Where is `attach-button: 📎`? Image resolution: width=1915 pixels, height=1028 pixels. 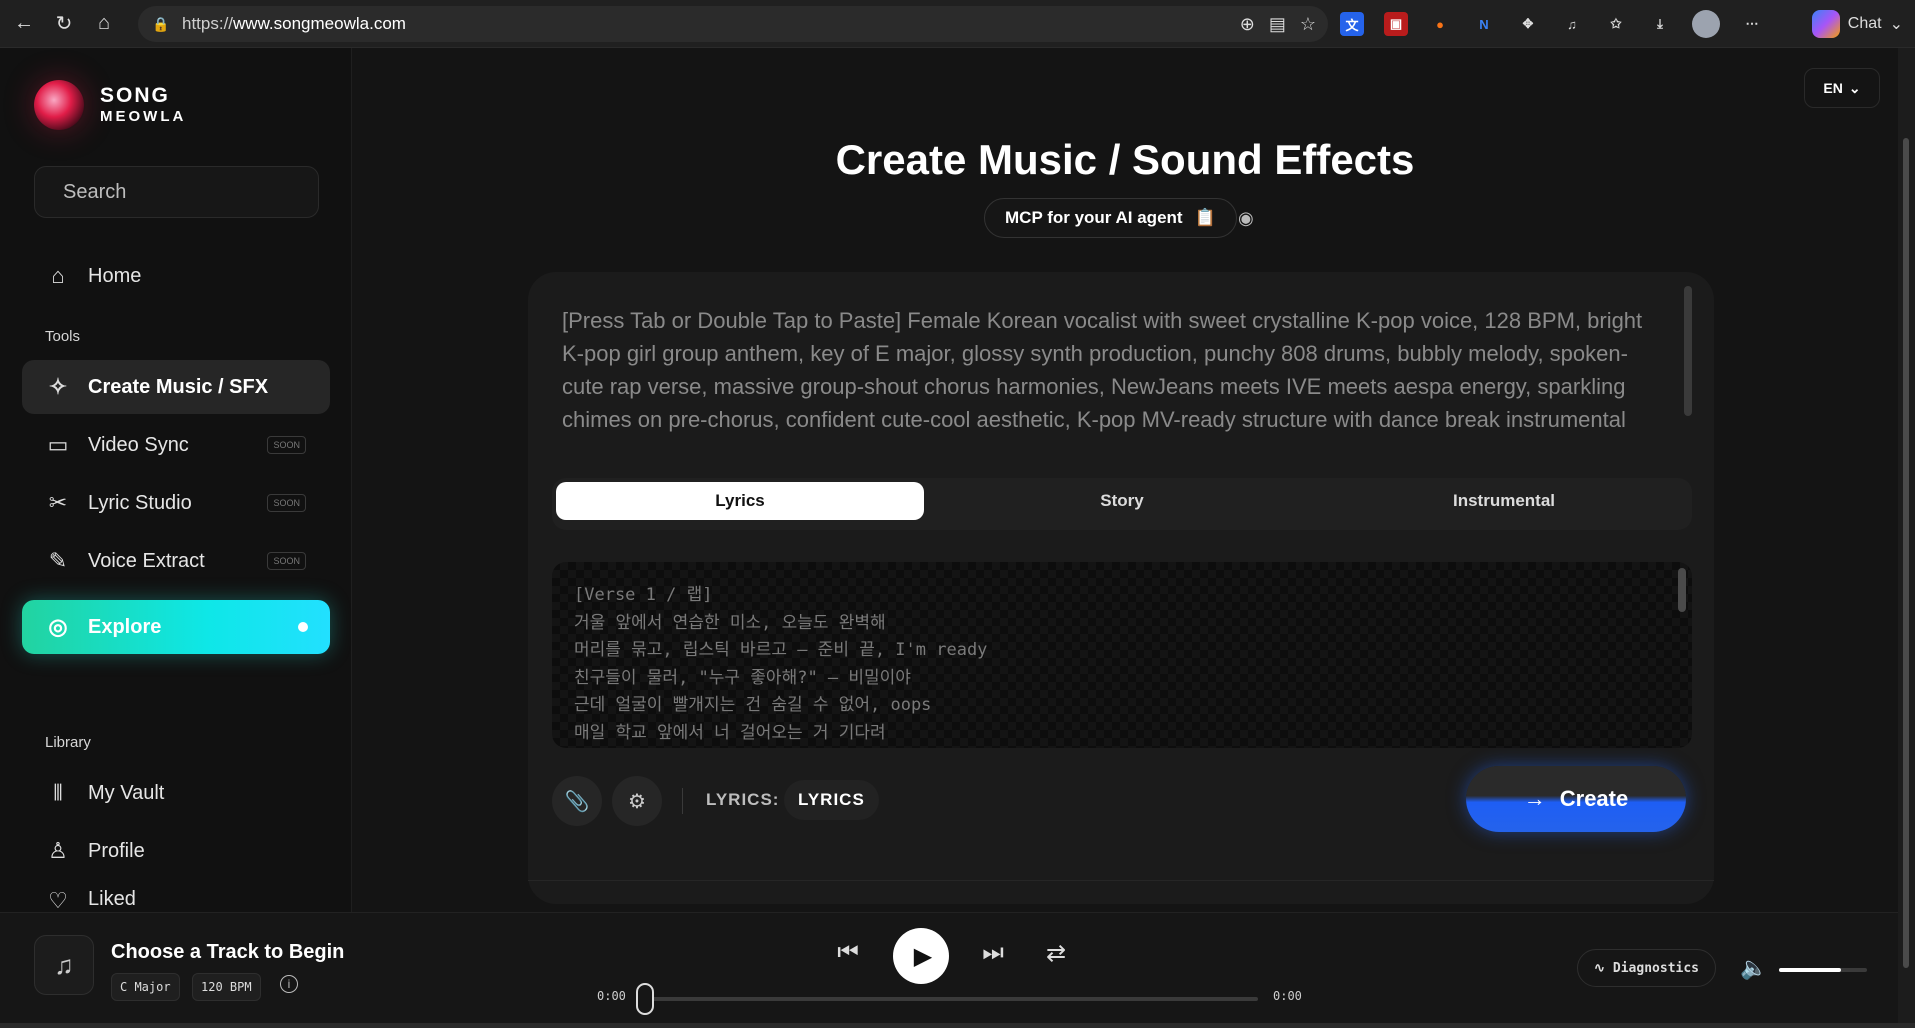 attach-button: 📎 is located at coordinates (577, 801).